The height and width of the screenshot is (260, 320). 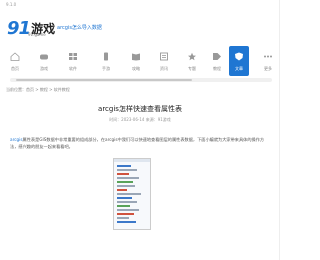 I want to click on nav-item-games: 游戏, so click(x=44, y=61).